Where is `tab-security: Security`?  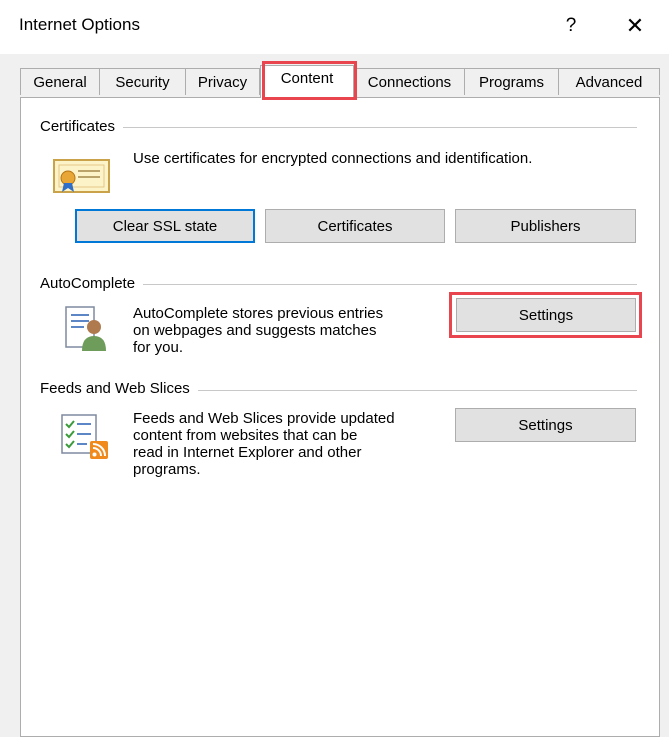 tab-security: Security is located at coordinates (142, 81).